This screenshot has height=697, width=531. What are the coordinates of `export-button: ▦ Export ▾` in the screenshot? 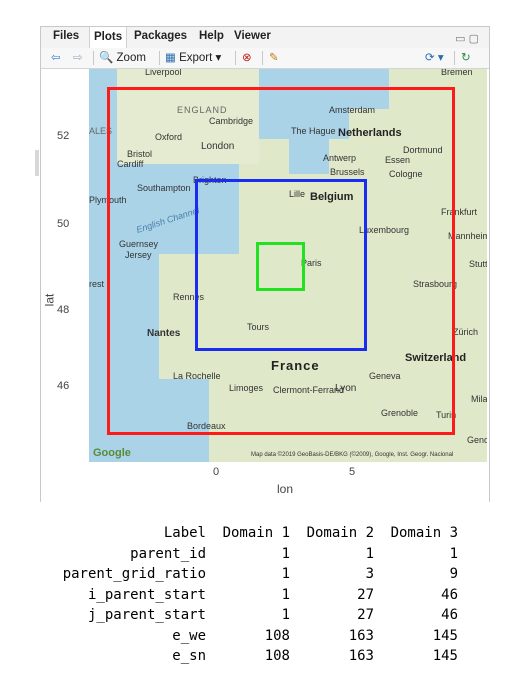 It's located at (193, 57).